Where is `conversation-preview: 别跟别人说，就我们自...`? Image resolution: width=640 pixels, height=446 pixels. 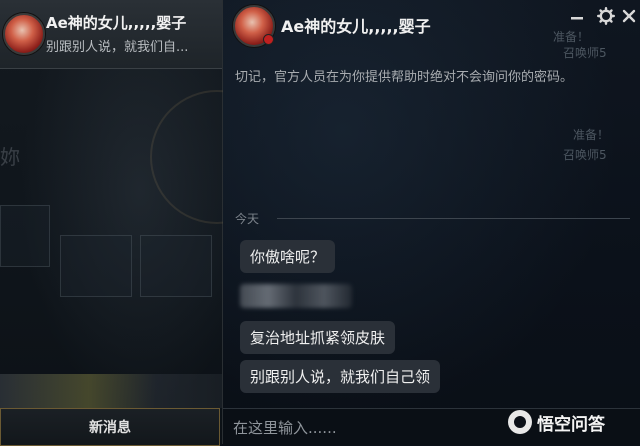 conversation-preview: 别跟别人说，就我们自... is located at coordinates (117, 47).